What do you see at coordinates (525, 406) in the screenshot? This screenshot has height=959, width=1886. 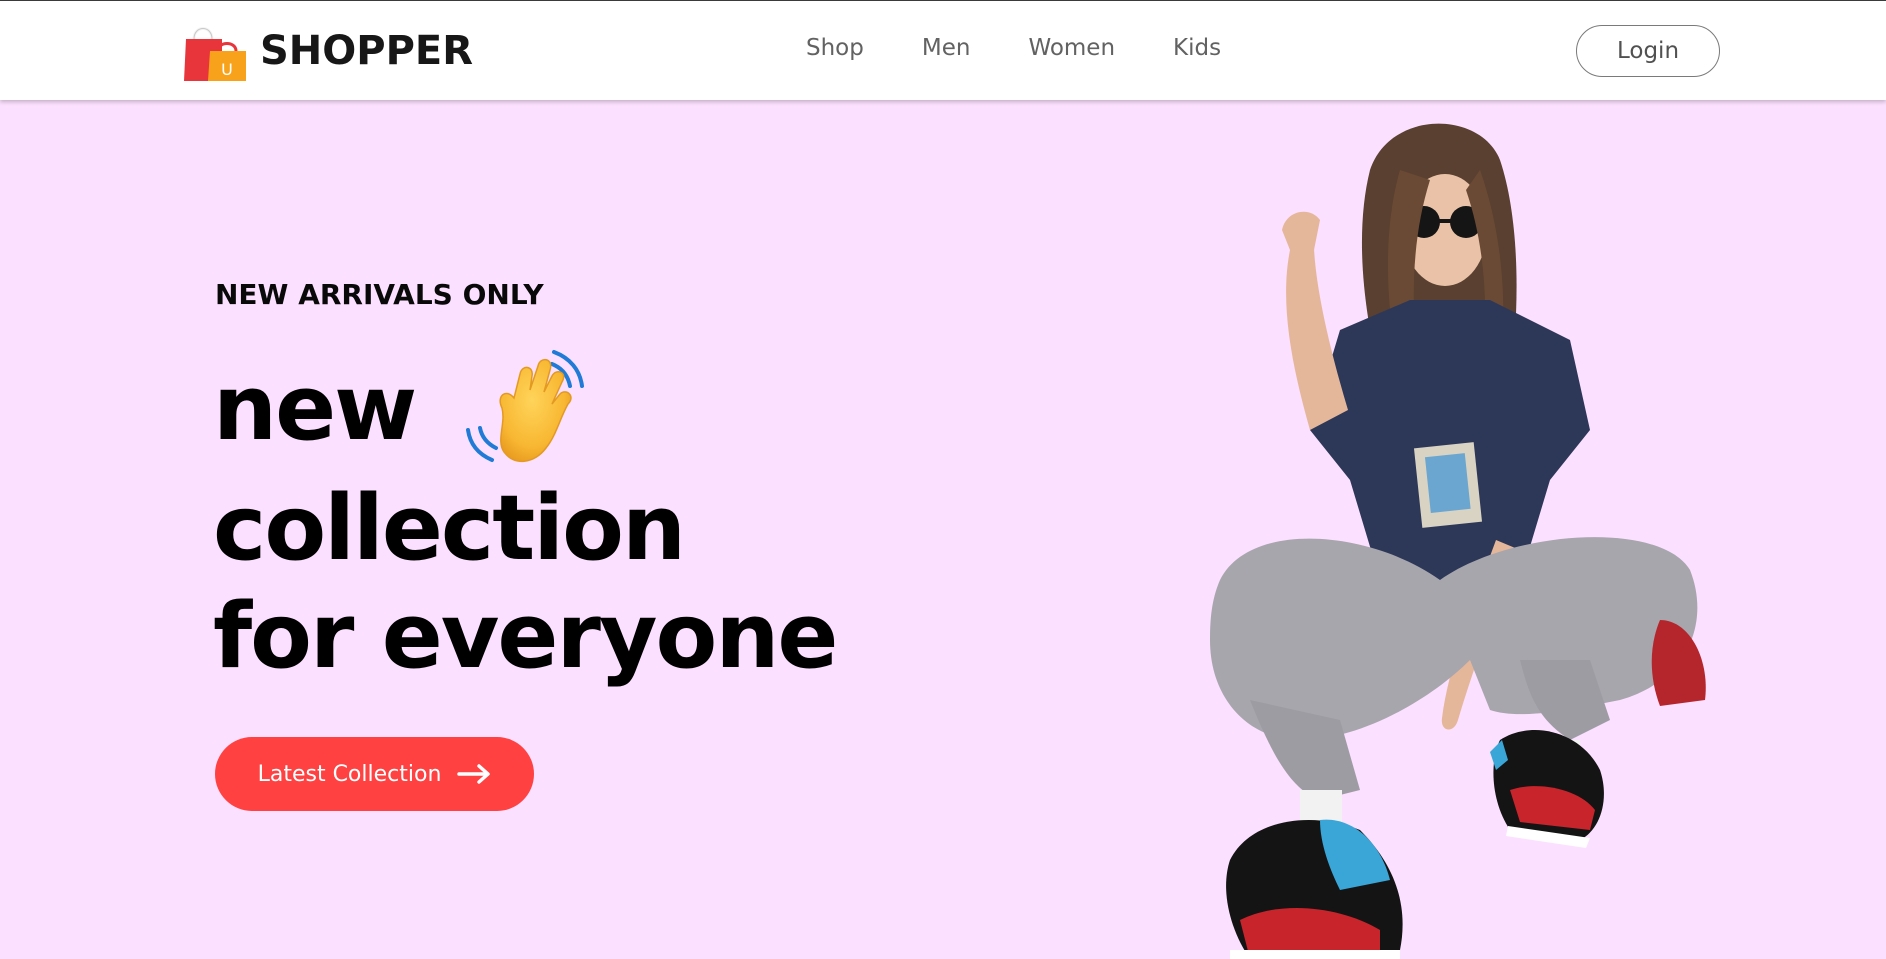 I see `waving-hand-icon` at bounding box center [525, 406].